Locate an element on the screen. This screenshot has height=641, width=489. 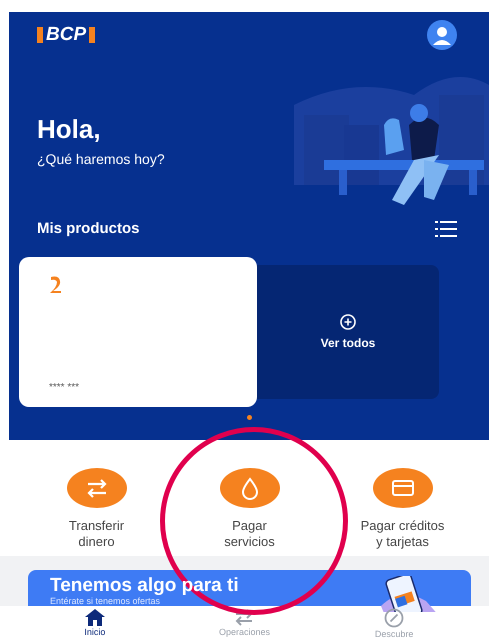
home-icon is located at coordinates (95, 617).